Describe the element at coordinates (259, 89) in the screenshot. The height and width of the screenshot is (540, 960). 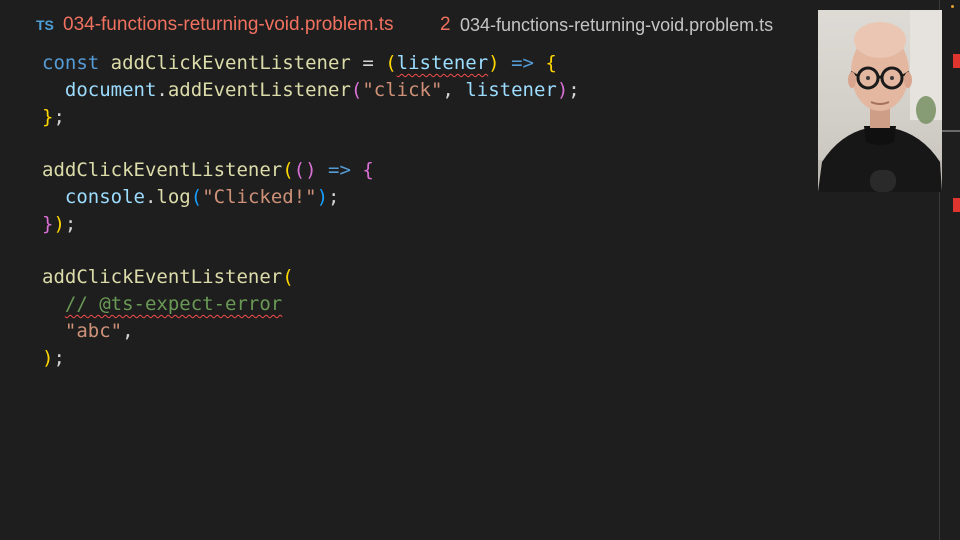
I see `token-method: addEventListener` at that location.